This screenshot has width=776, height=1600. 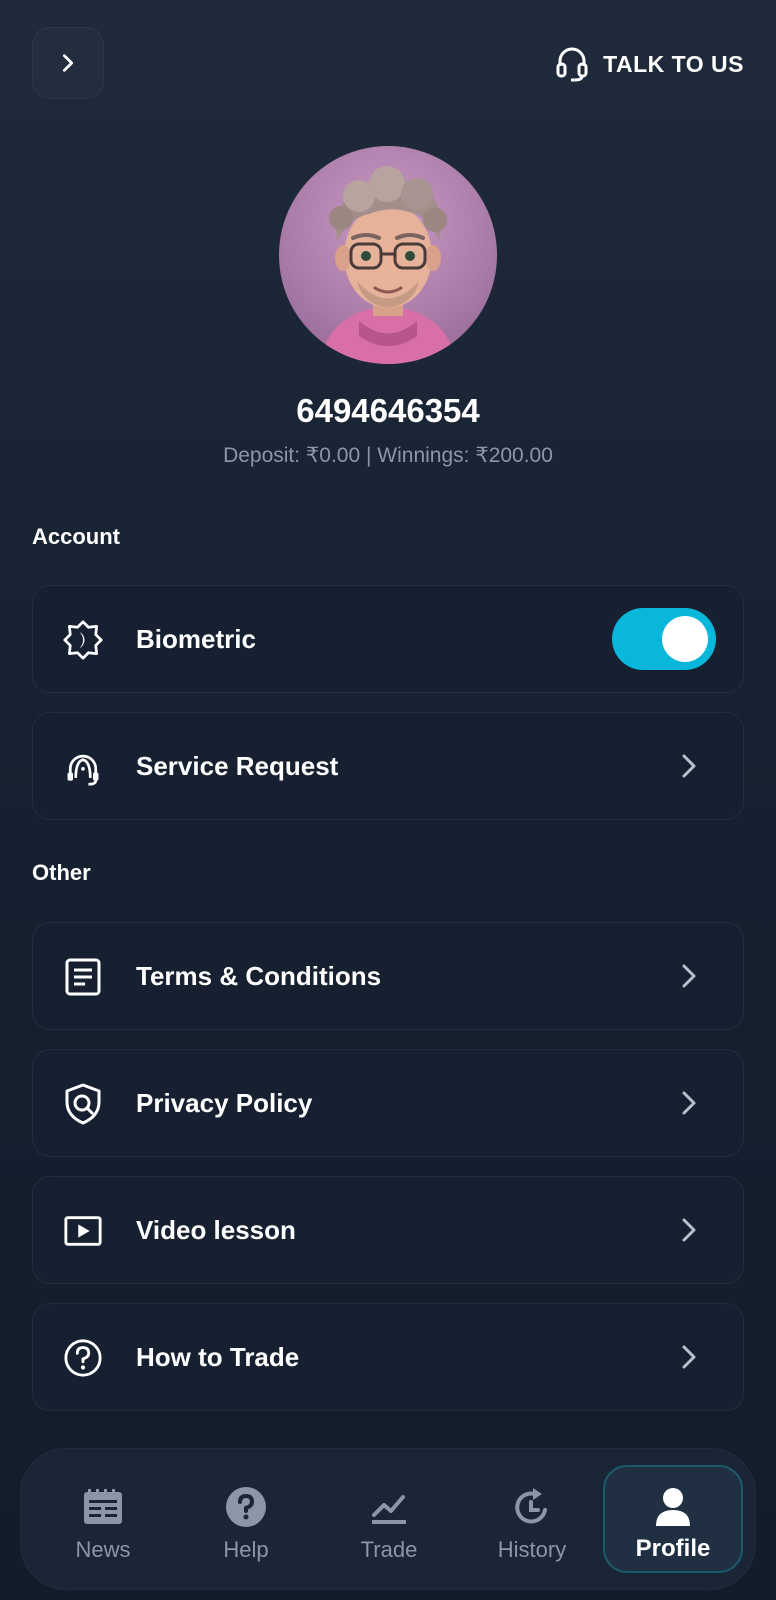 I want to click on news-icon, so click(x=103, y=1507).